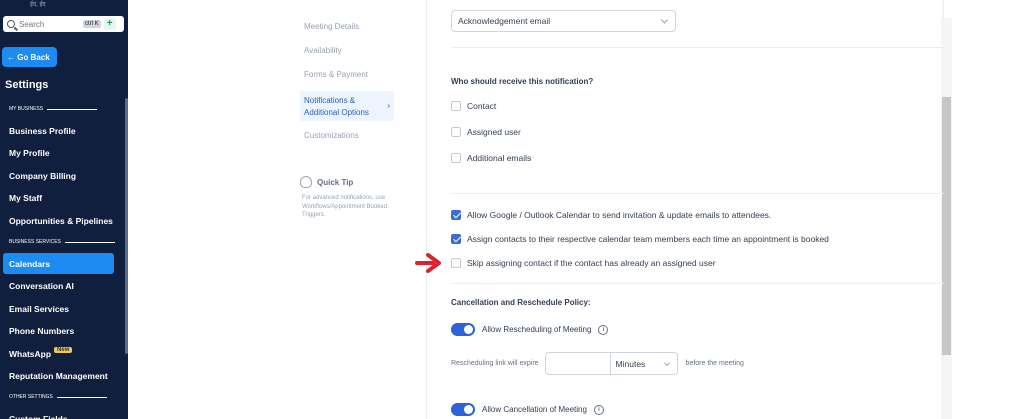 The width and height of the screenshot is (1024, 419). I want to click on red-arrow-icon, so click(428, 263).